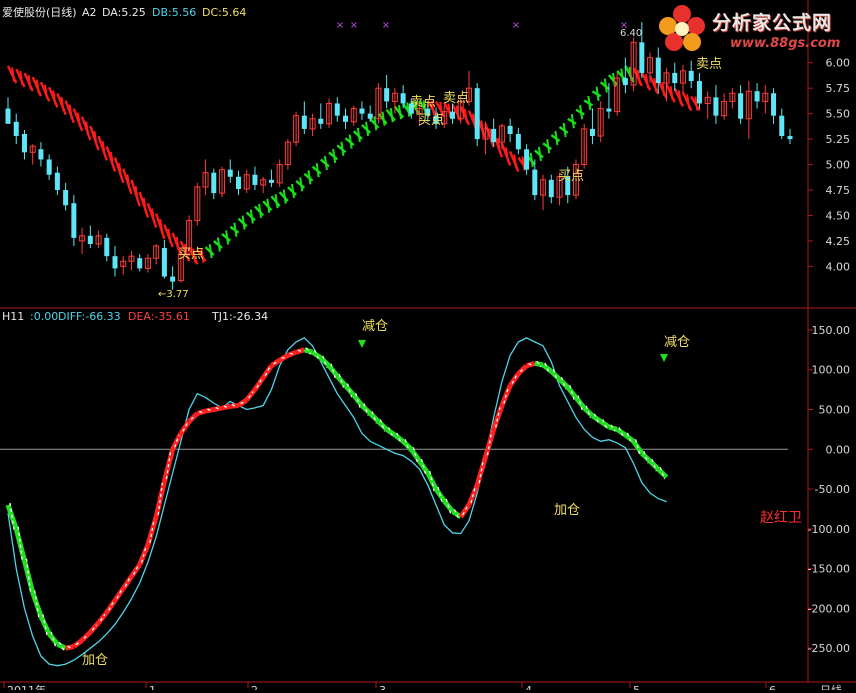  What do you see at coordinates (124, 12) in the screenshot?
I see `price-readout: DA:5.25` at bounding box center [124, 12].